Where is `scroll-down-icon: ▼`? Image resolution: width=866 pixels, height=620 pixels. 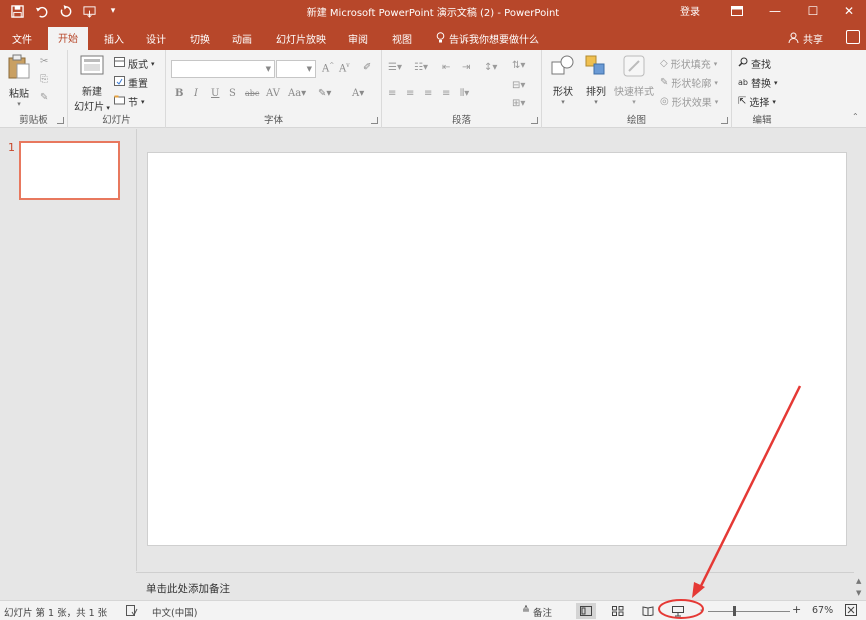
scroll-down-icon: ▼ is located at coordinates (858, 593).